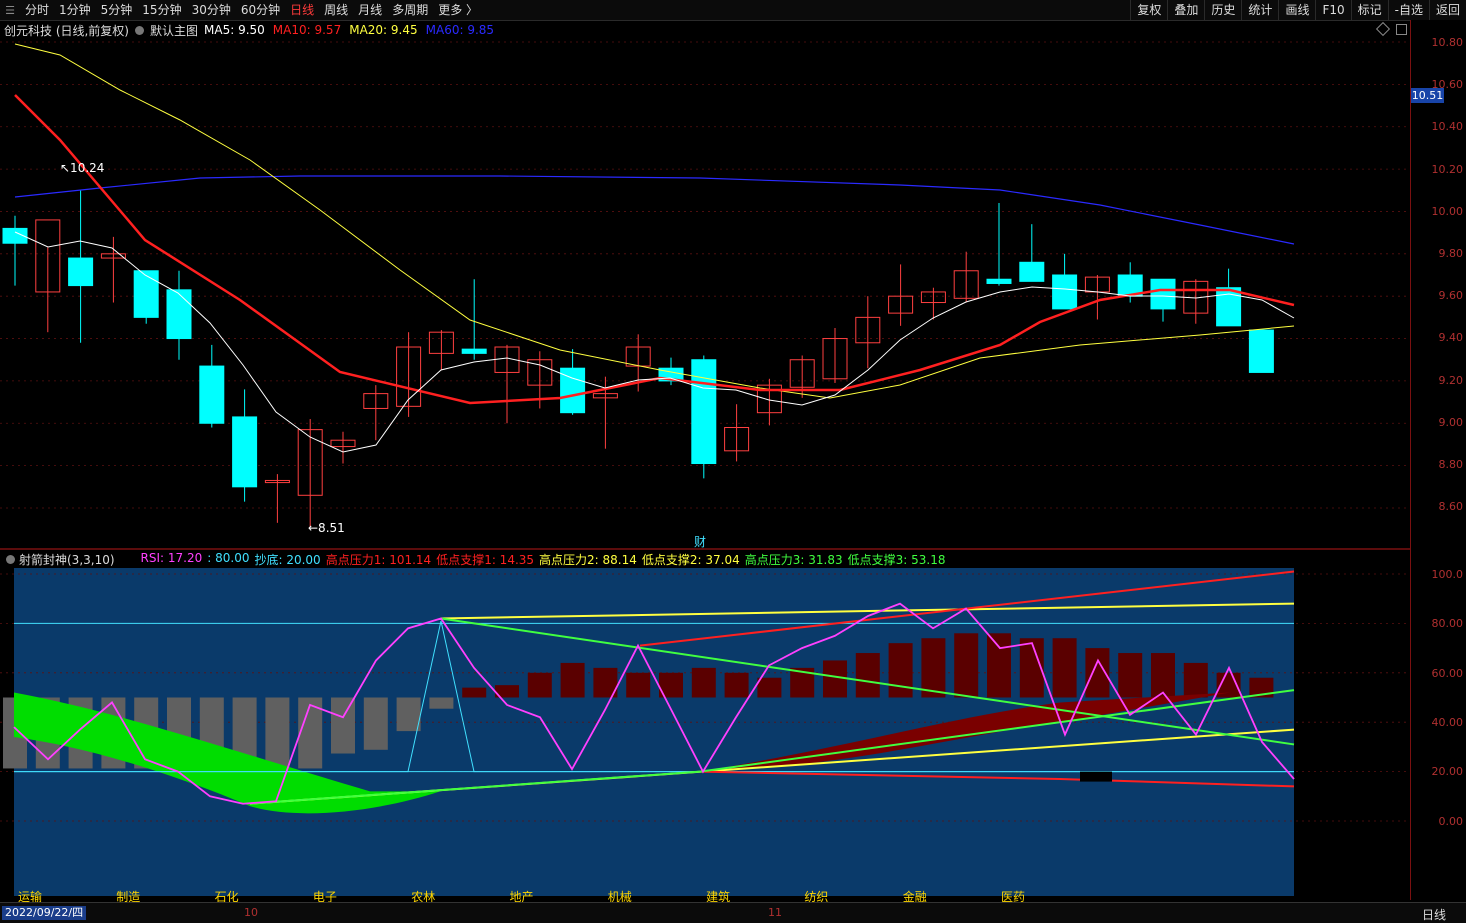  I want to click on price-tick-label: 10.80, so click(1447, 42).